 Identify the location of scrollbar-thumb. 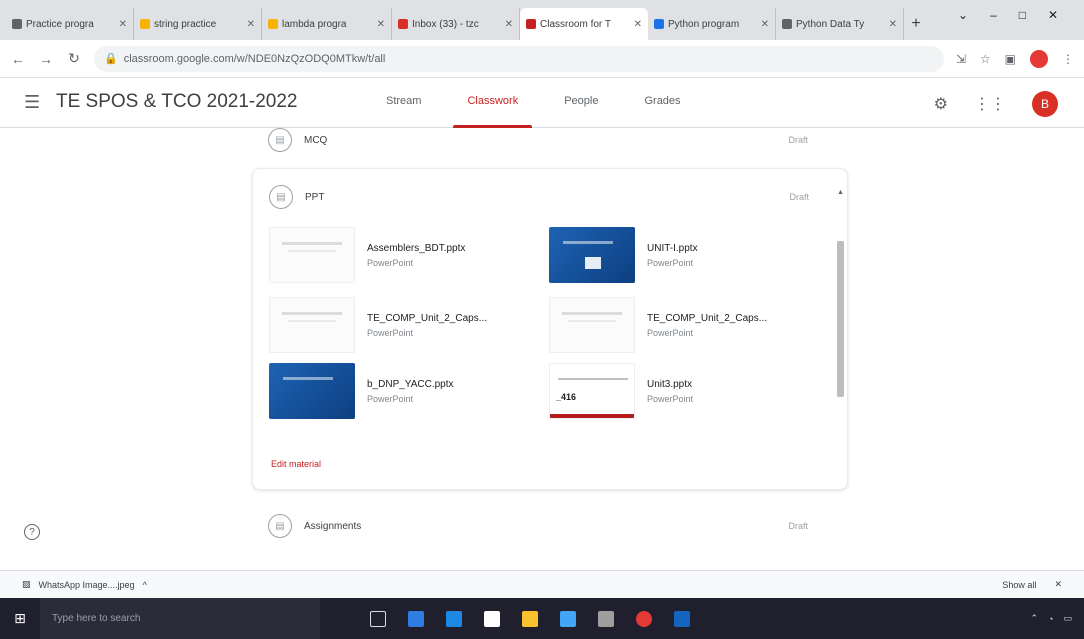
(840, 319).